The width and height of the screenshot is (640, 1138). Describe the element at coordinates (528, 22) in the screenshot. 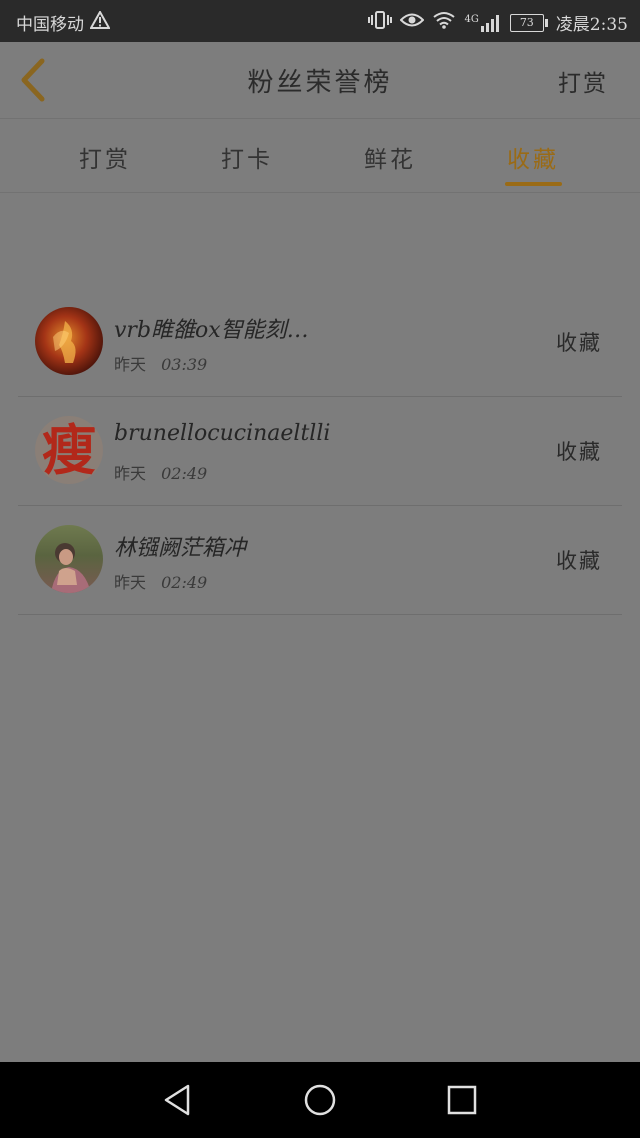

I see `battery-icon: 73` at that location.